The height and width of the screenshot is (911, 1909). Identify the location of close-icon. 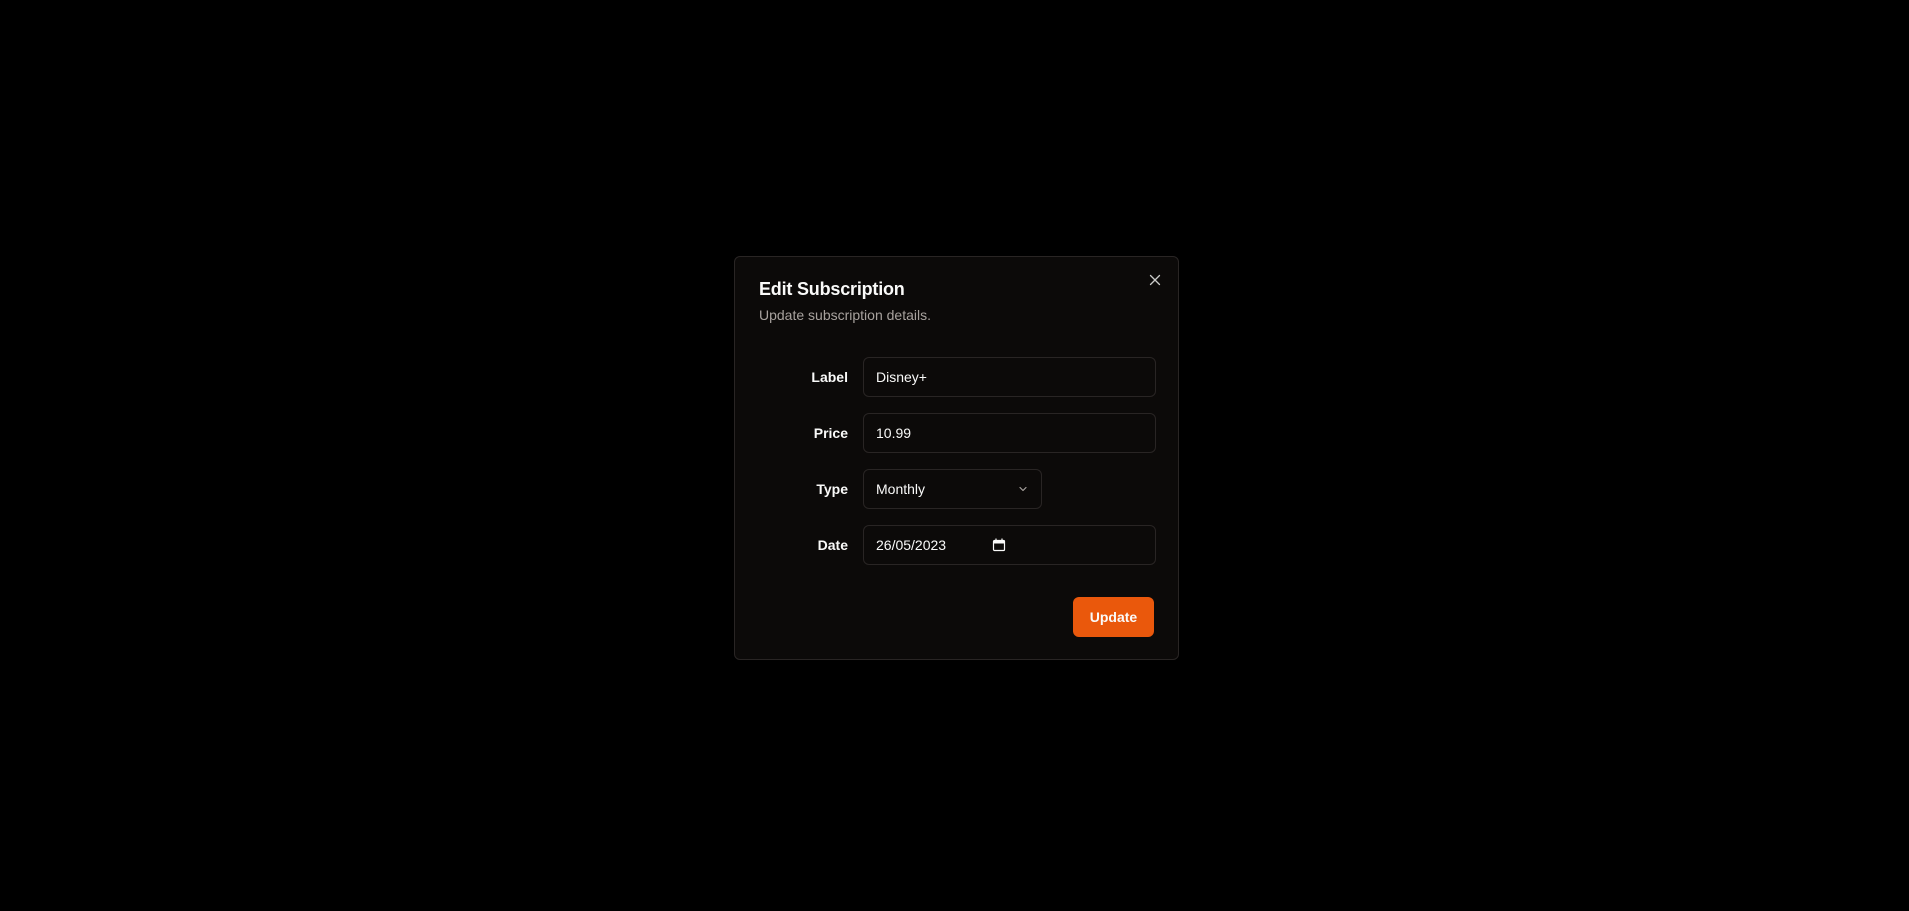
(1155, 280).